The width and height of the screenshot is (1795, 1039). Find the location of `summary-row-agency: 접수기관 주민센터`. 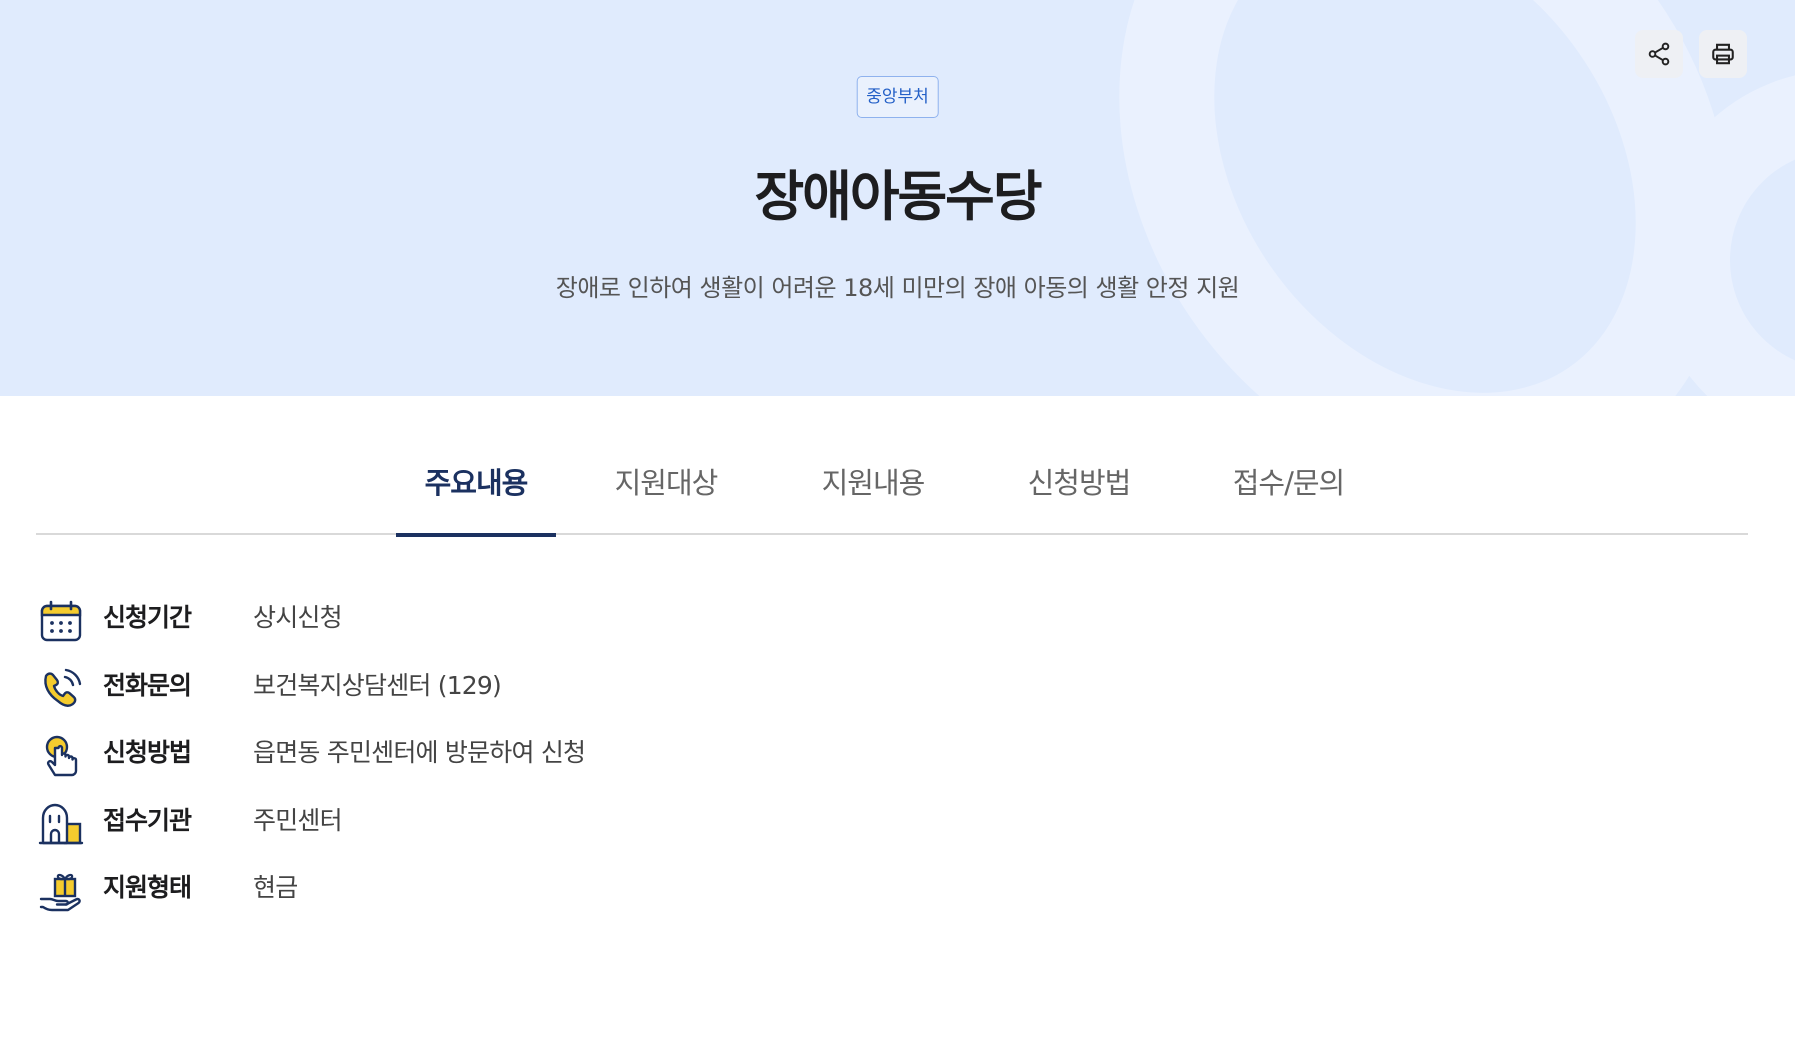

summary-row-agency: 접수기관 주민센터 is located at coordinates (190, 825).